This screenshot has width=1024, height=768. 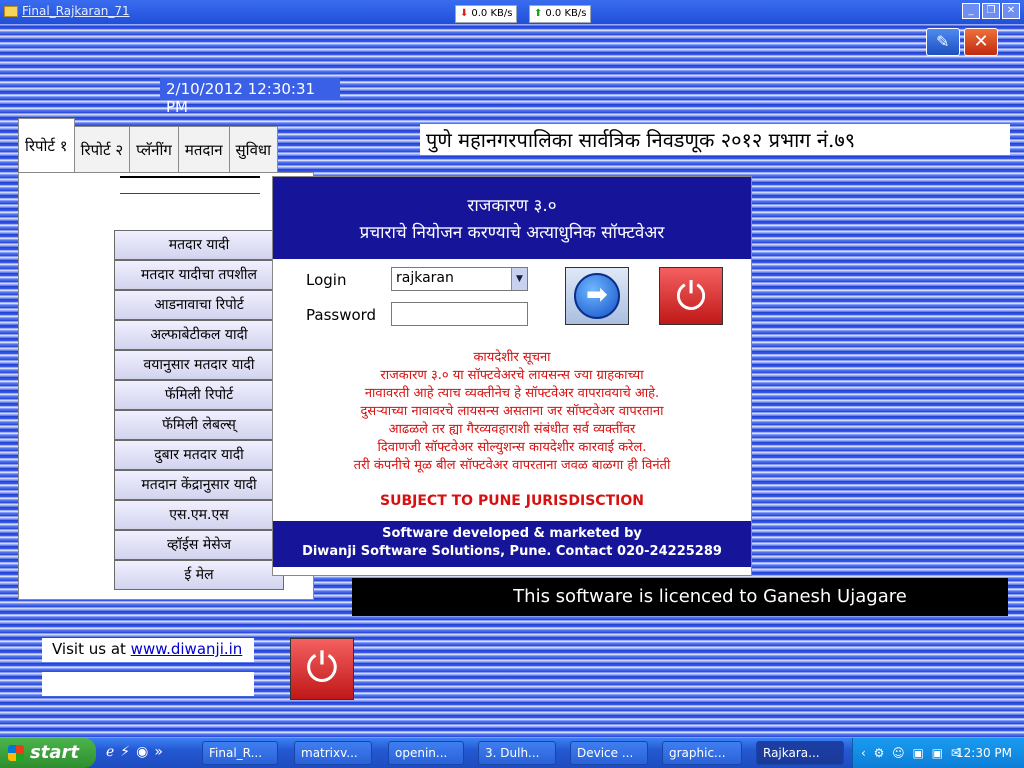 I want to click on tab-report-2: रिपोर्ट २, so click(x=102, y=149).